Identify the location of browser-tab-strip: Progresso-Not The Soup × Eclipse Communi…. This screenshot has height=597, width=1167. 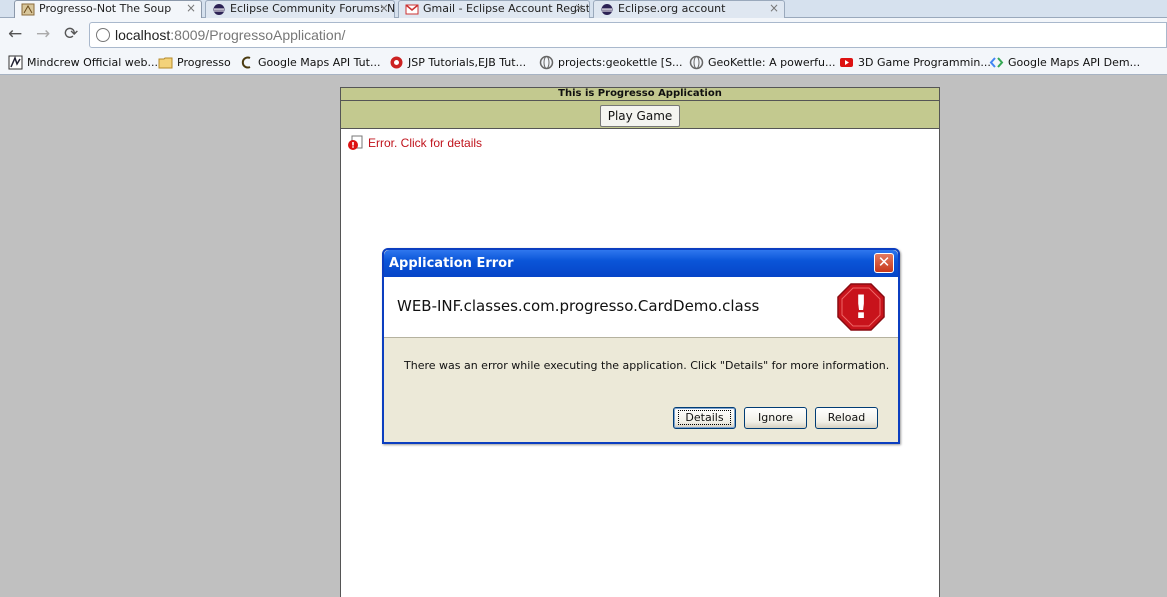
(583, 9).